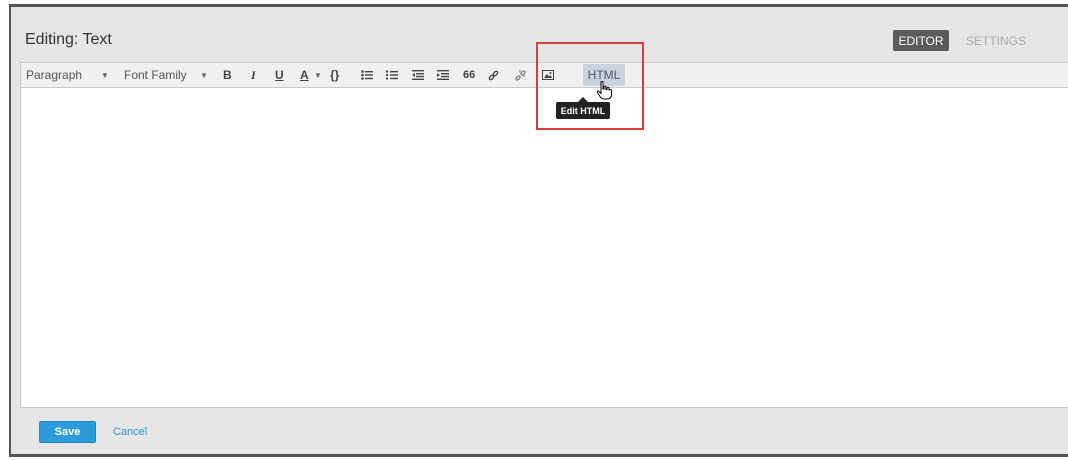 Image resolution: width=1068 pixels, height=461 pixels. I want to click on text-color-icon: A, so click(304, 75).